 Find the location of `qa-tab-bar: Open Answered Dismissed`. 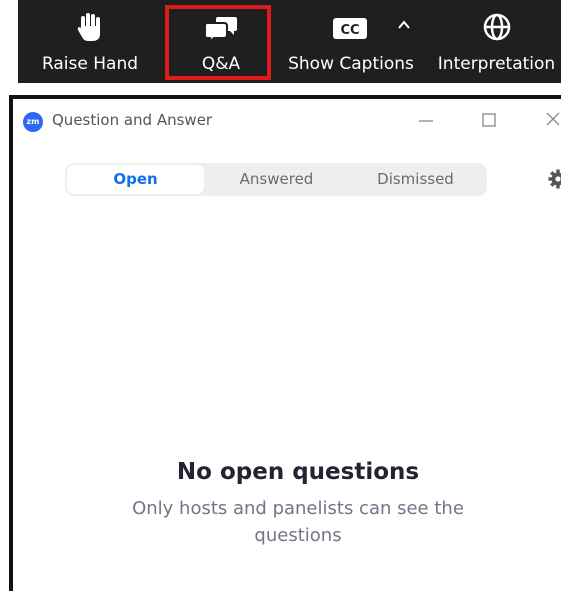

qa-tab-bar: Open Answered Dismissed is located at coordinates (276, 179).